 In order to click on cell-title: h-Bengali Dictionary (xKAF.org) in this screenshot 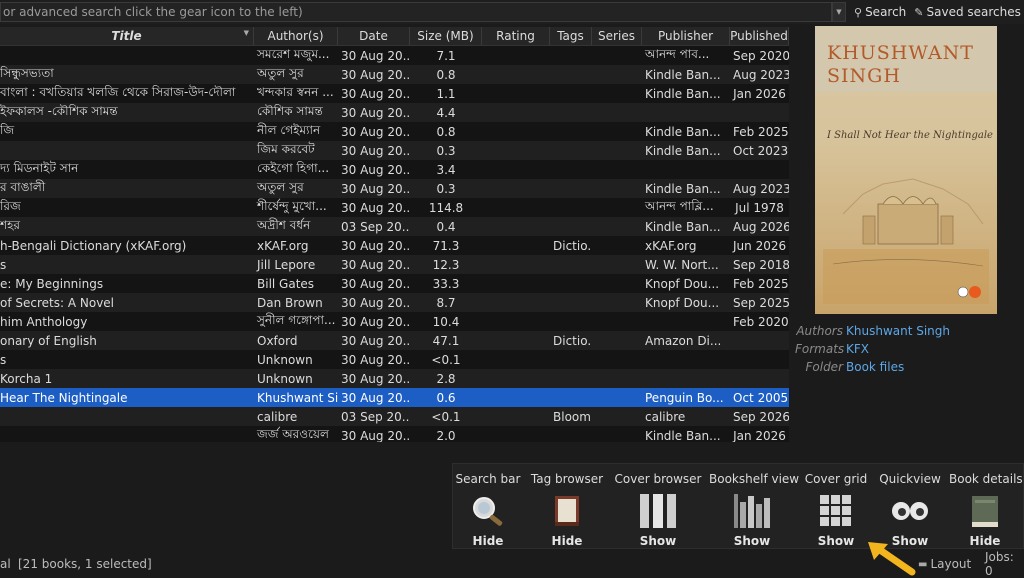, I will do `click(93, 245)`.